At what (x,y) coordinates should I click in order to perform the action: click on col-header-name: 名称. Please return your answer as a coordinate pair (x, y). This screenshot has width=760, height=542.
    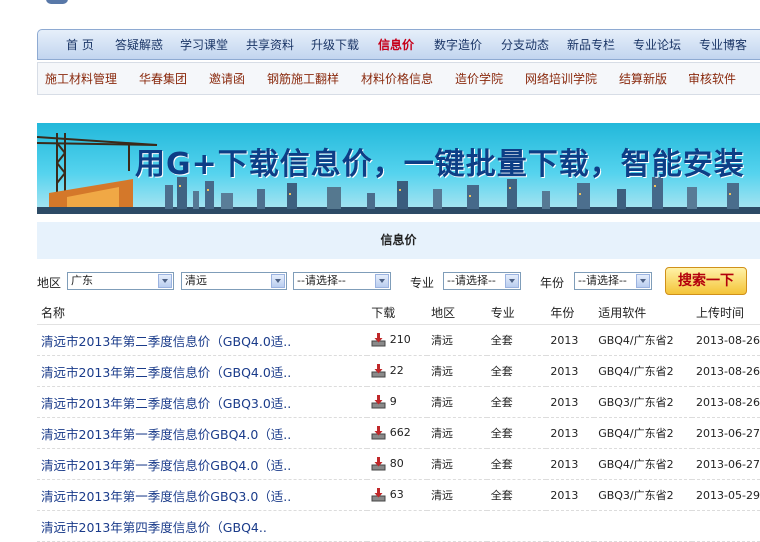
    Looking at the image, I should click on (202, 312).